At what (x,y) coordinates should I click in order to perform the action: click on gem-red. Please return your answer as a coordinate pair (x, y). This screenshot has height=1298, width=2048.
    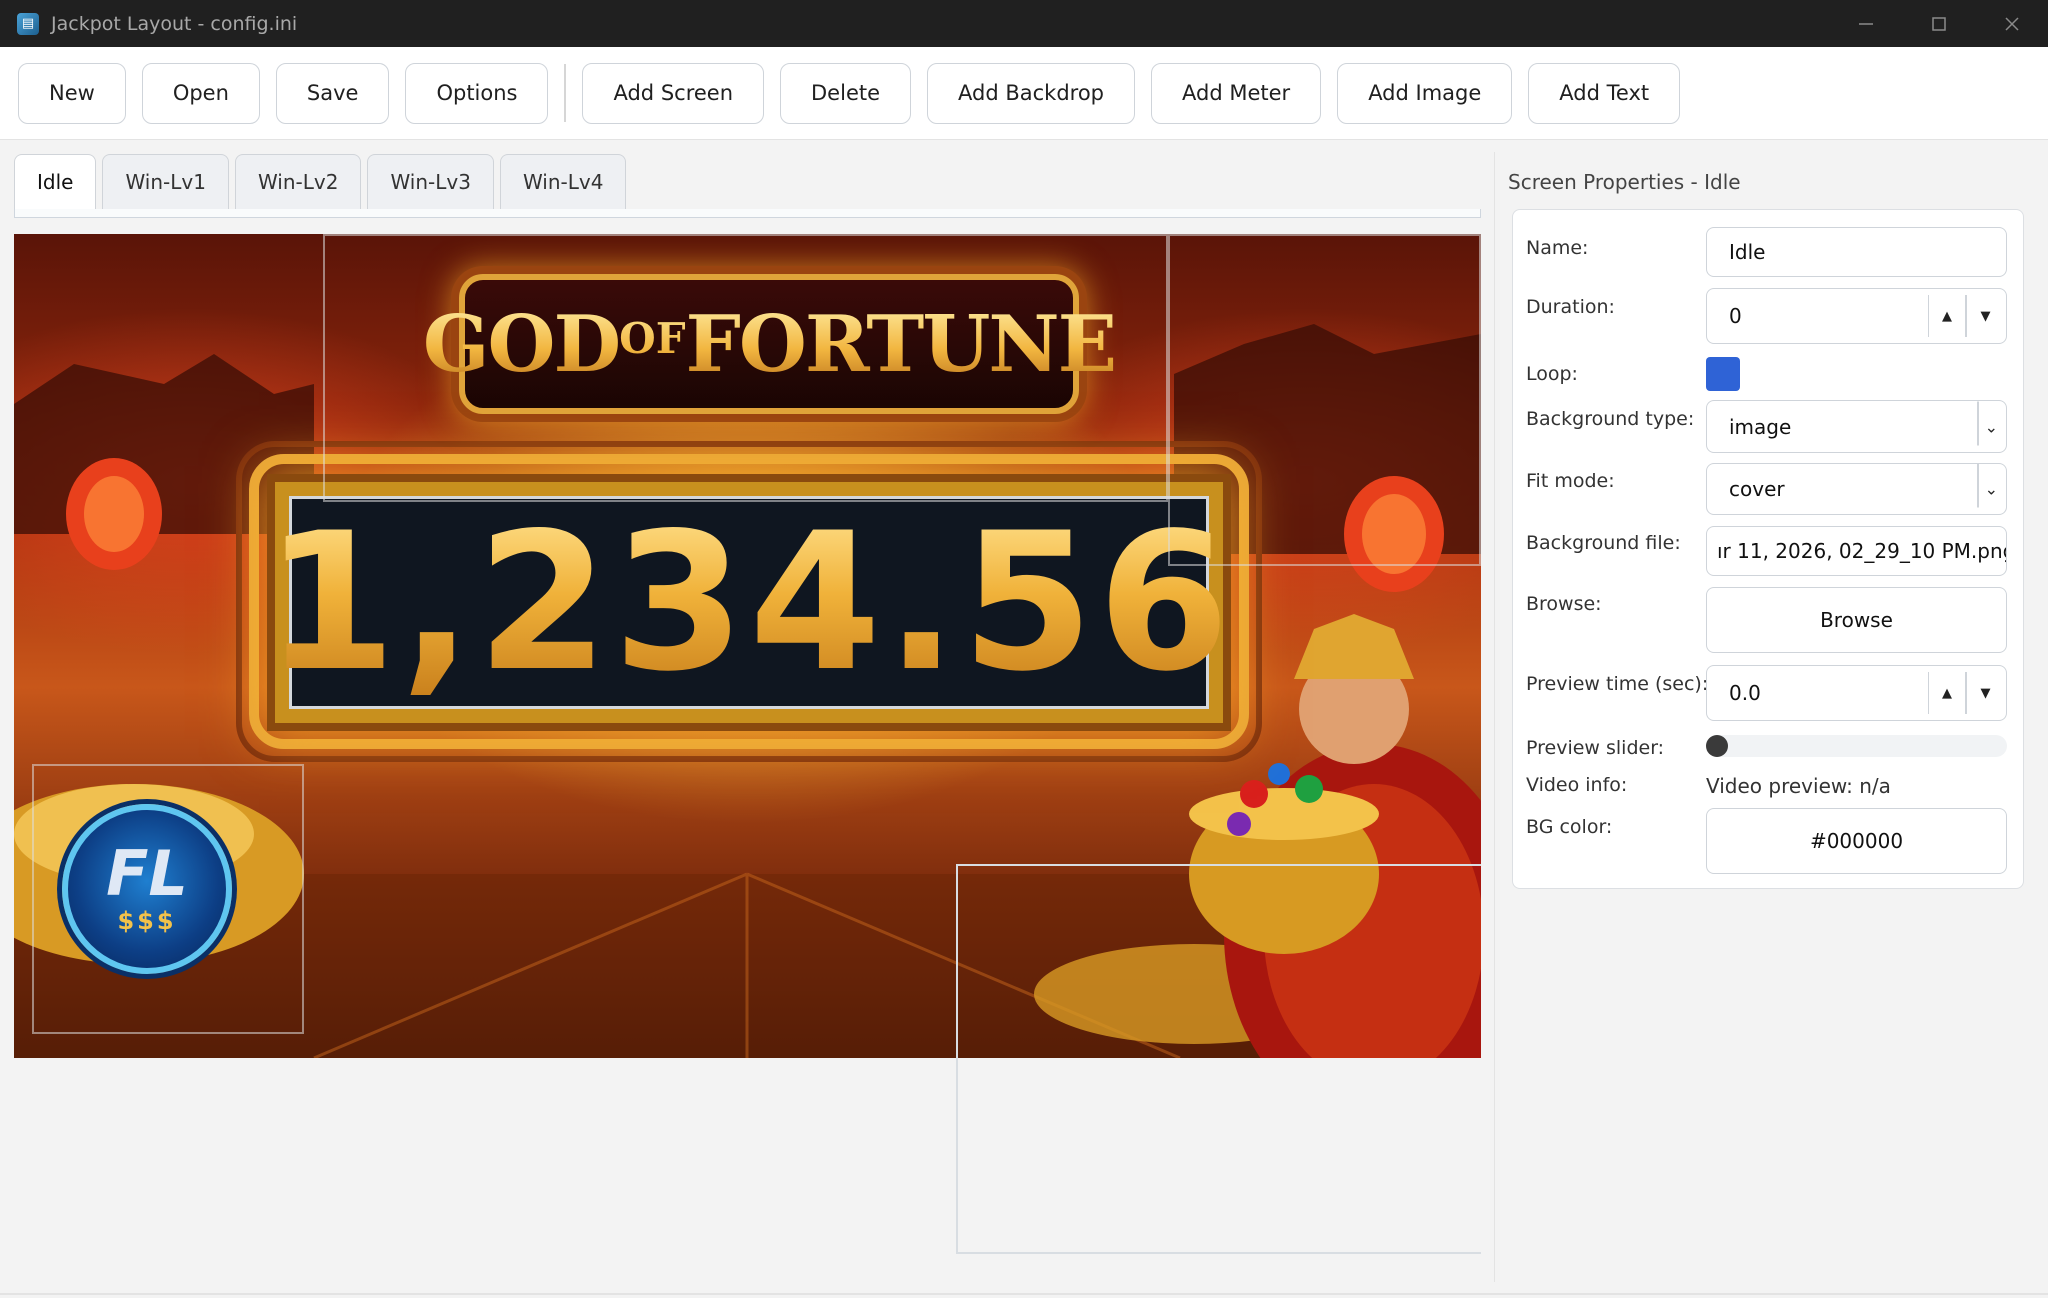
    Looking at the image, I should click on (1254, 794).